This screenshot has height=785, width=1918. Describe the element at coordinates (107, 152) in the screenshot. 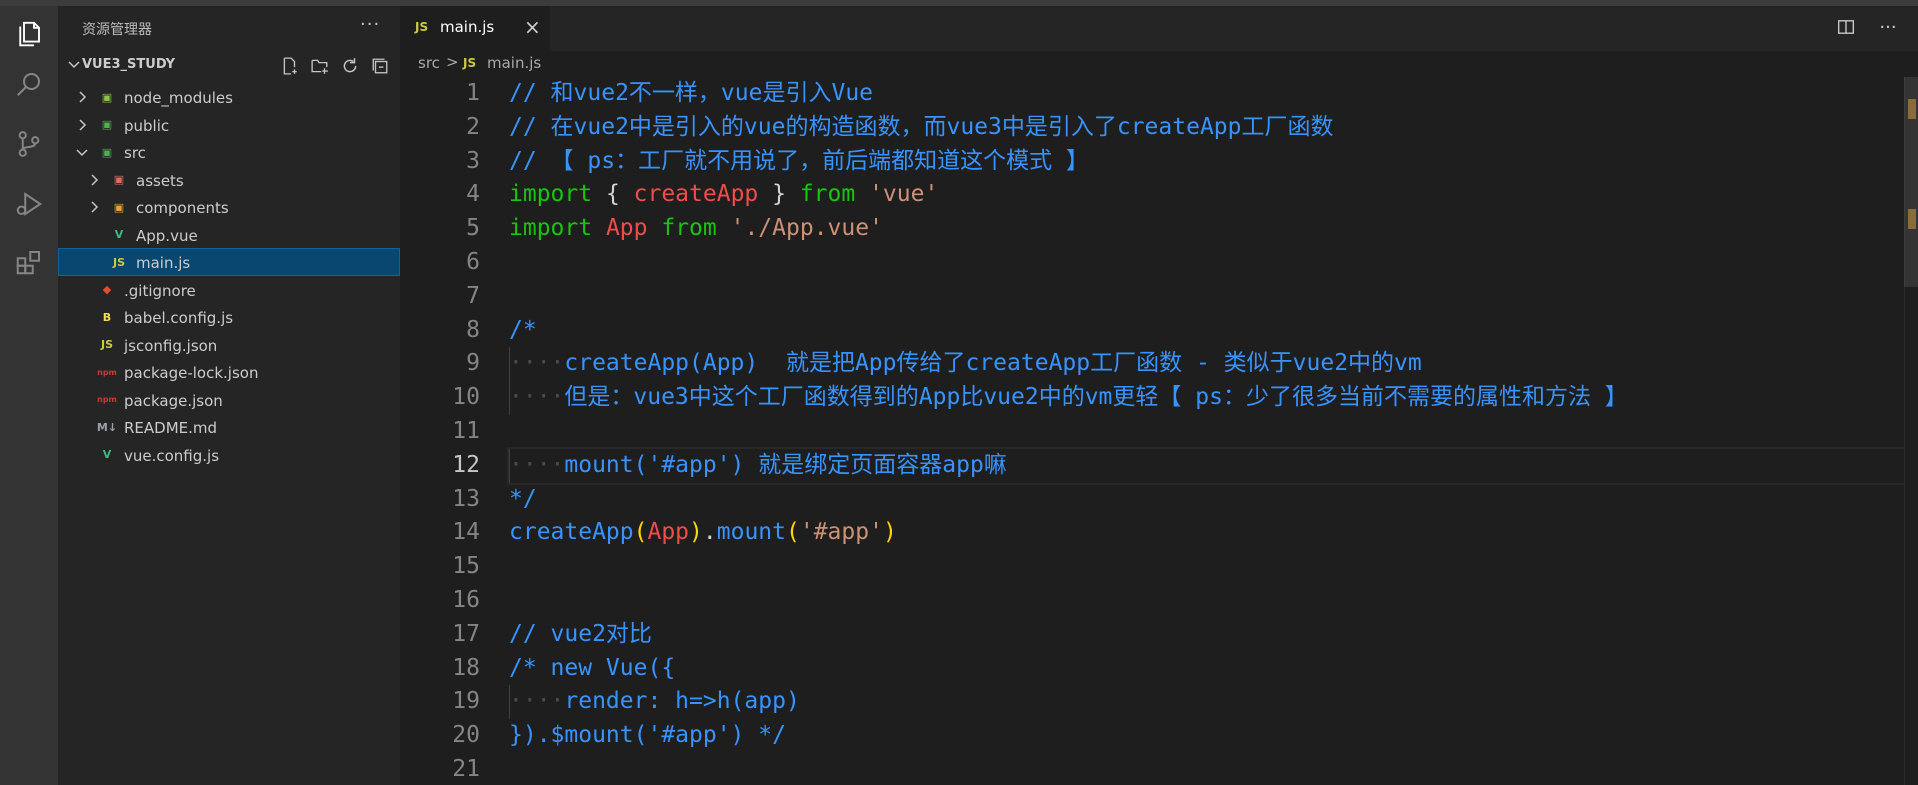

I see `src-folder-icon: ▣` at that location.